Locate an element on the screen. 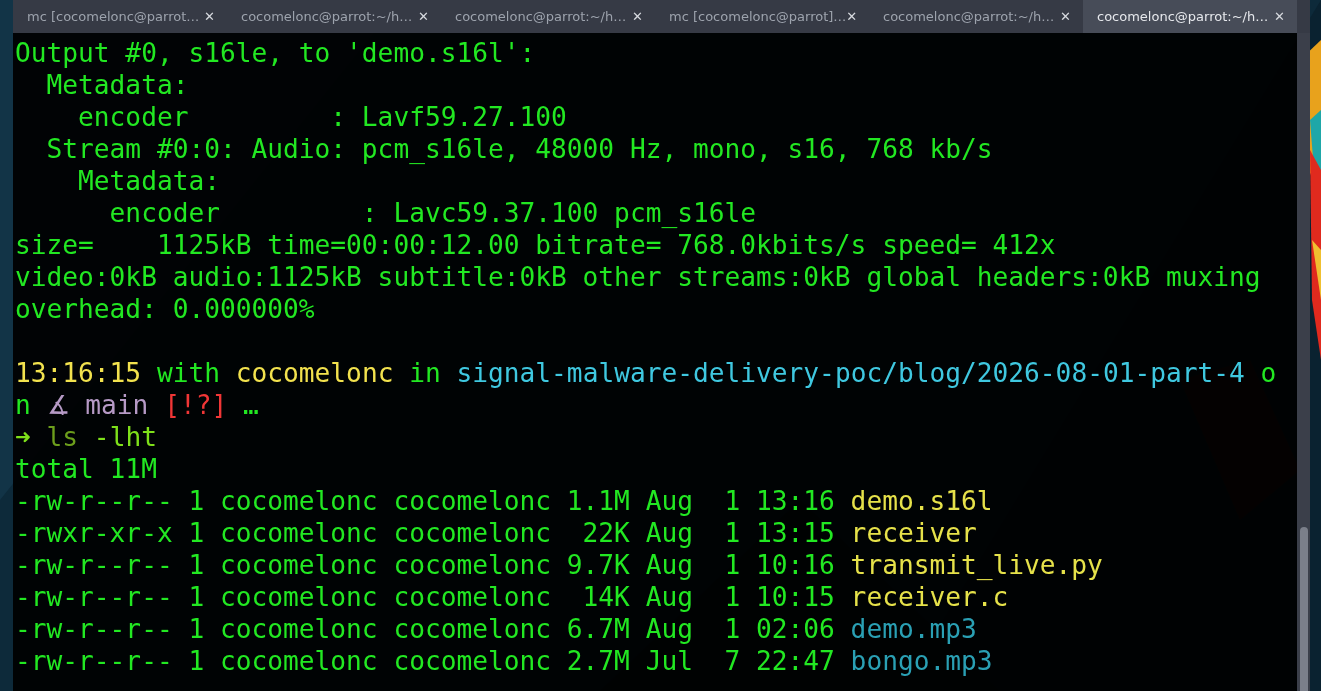  terminal-text: [!?] is located at coordinates (195, 405).